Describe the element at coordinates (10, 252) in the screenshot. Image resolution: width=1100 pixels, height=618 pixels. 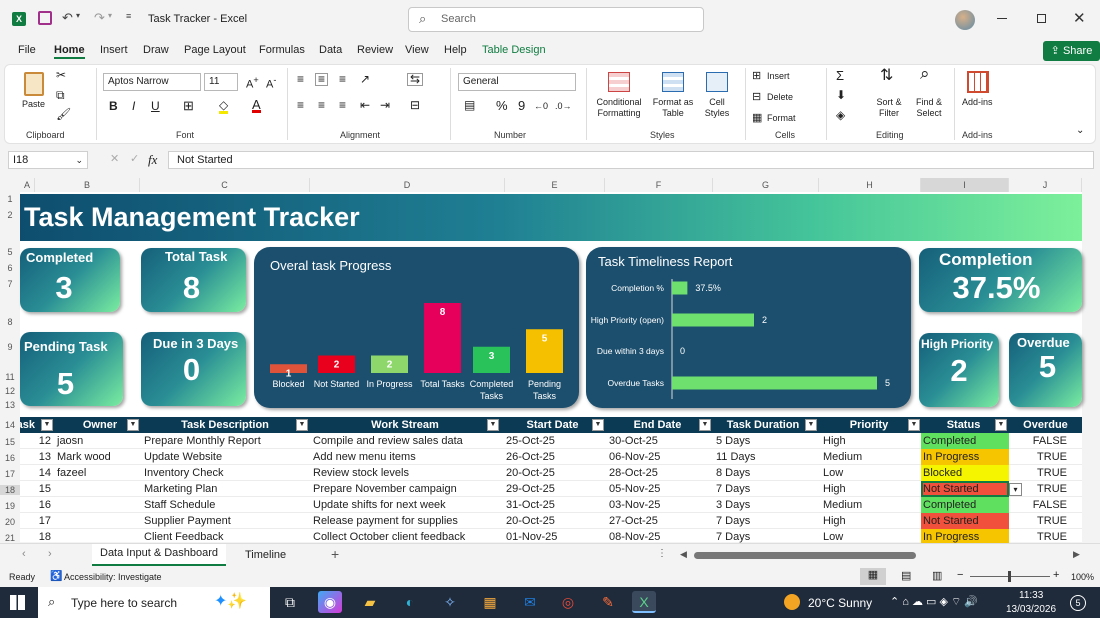
I see `row-header: 5` at that location.